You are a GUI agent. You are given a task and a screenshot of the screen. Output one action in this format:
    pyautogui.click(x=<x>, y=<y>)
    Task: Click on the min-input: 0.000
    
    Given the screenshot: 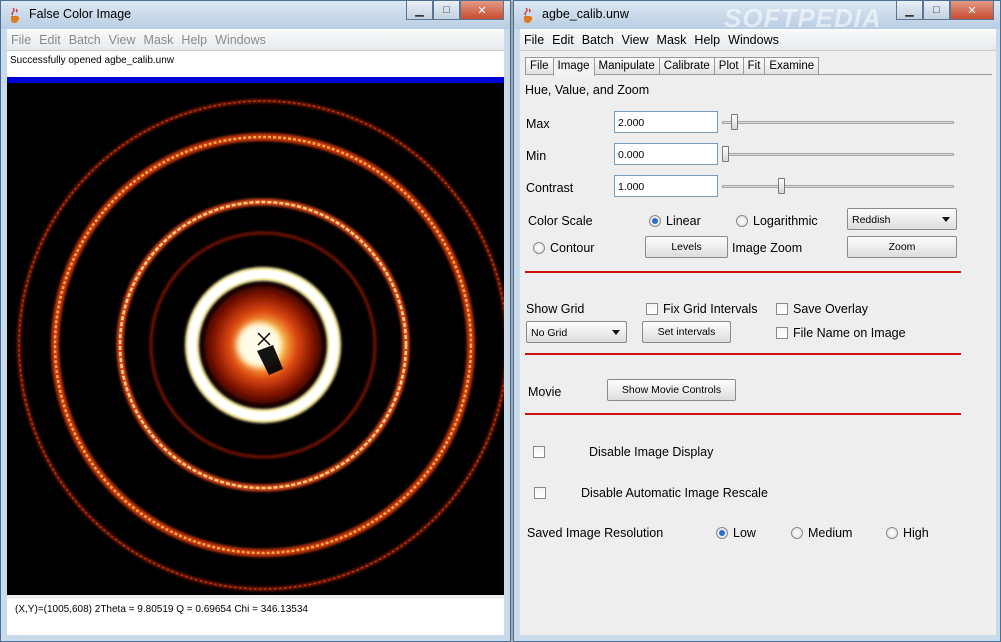 What is the action you would take?
    pyautogui.click(x=666, y=154)
    